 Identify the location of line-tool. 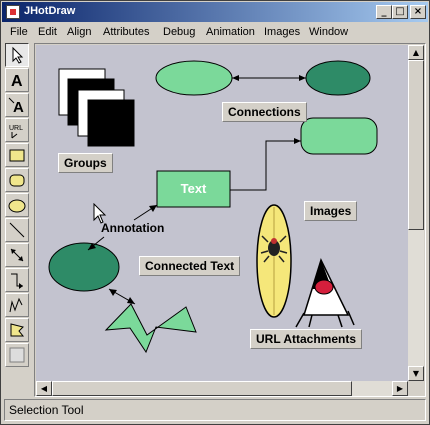
(17, 230).